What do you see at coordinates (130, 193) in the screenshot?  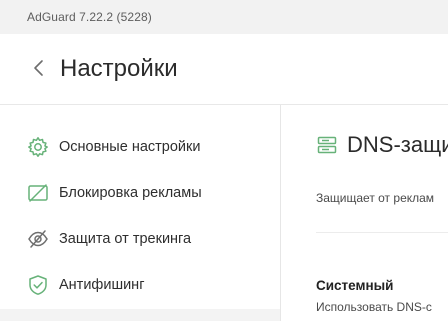 I see `sidebar-item-label: Блокировка рекламы` at bounding box center [130, 193].